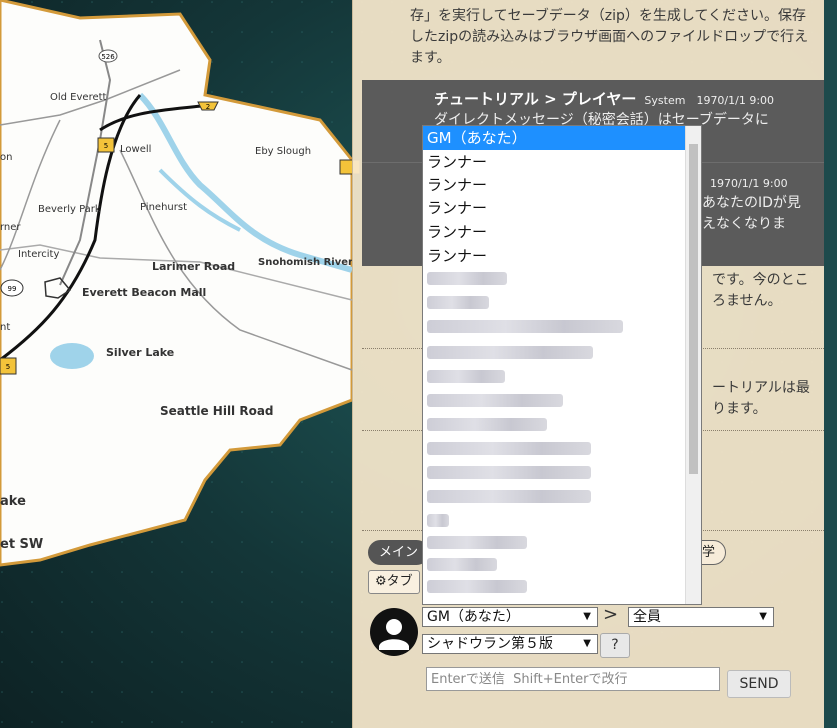  I want to click on game-system-select: シャドウラン第５版 ▼, so click(510, 644).